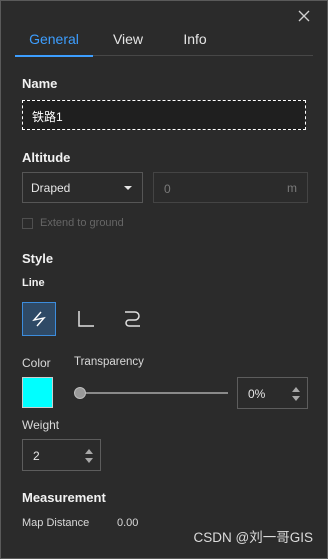  I want to click on curve-line-icon, so click(132, 319).